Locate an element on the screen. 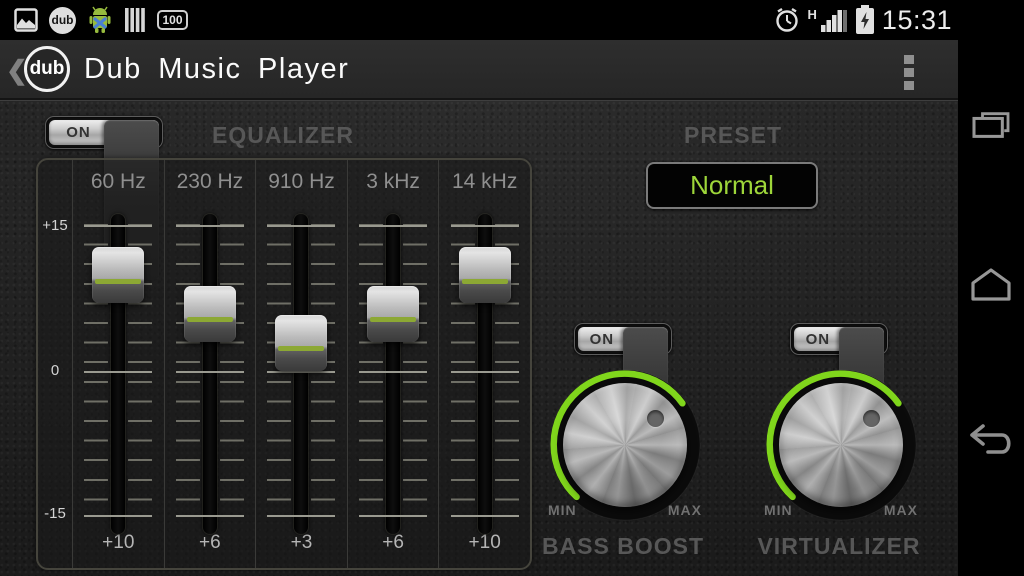 The width and height of the screenshot is (1024, 576). equalizer-section-label: EQUALIZER is located at coordinates (283, 135).